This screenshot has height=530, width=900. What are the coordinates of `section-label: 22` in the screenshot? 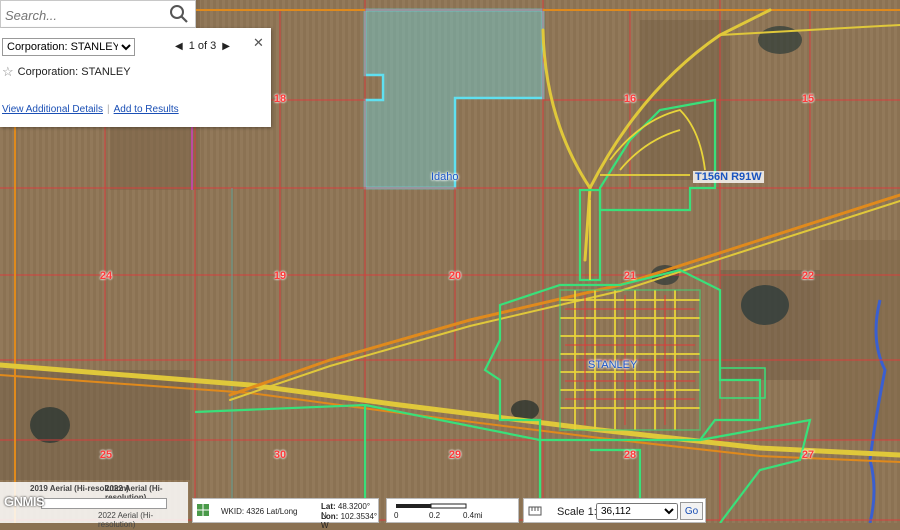 It's located at (808, 276).